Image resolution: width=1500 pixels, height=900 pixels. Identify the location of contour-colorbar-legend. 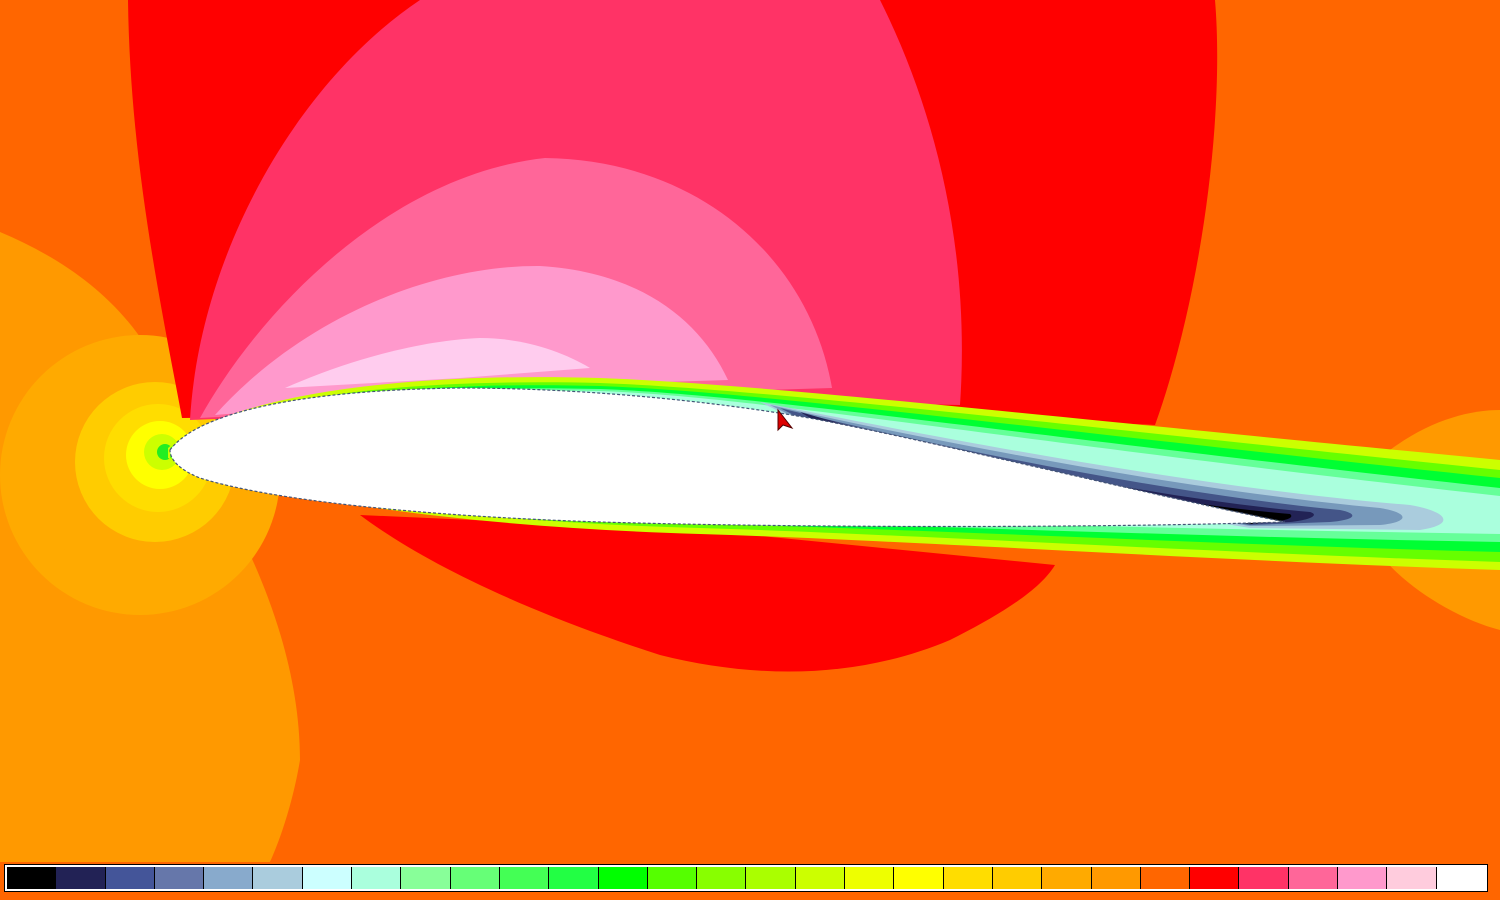
(746, 878).